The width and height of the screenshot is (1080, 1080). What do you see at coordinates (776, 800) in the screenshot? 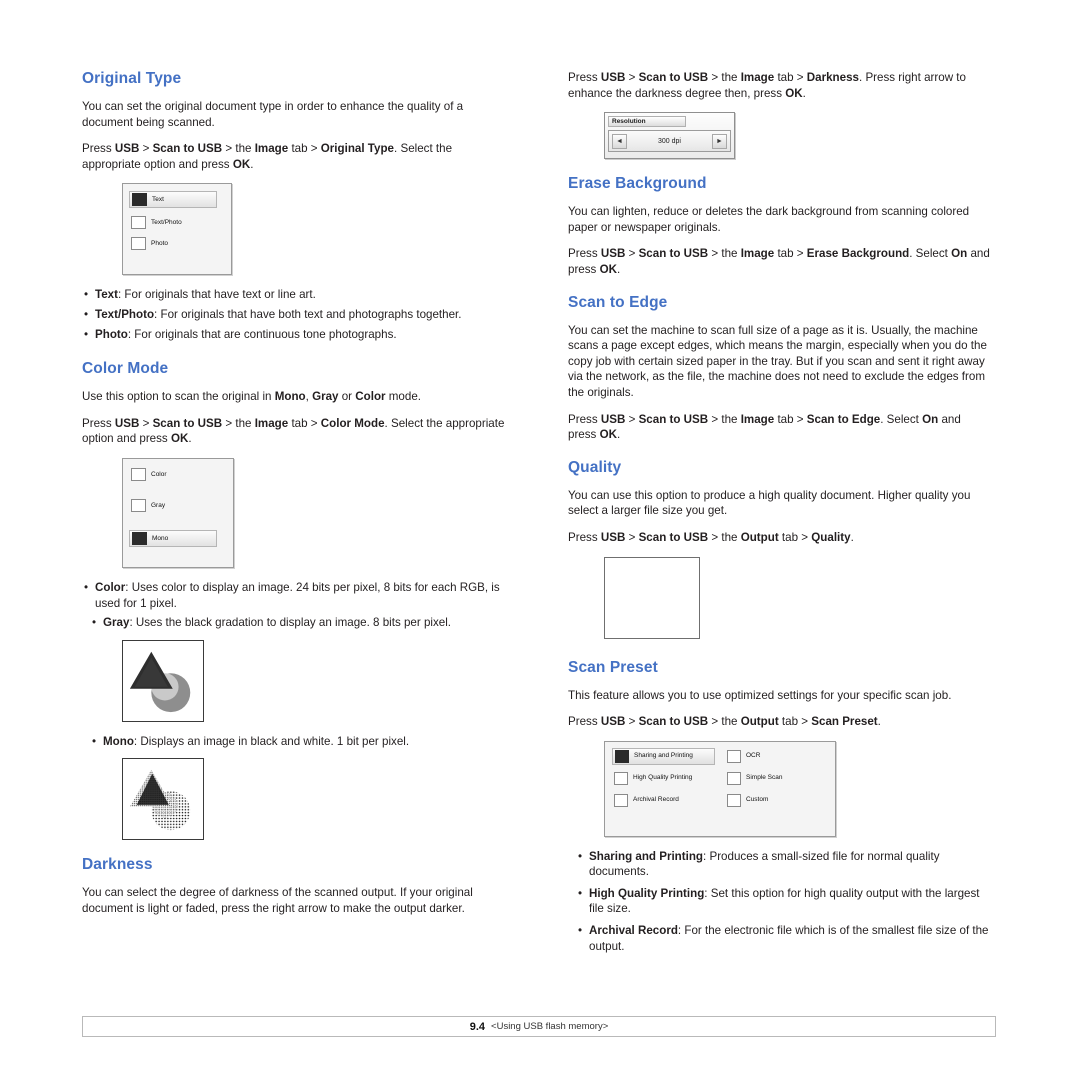
I see `preset-custom: Custom` at bounding box center [776, 800].